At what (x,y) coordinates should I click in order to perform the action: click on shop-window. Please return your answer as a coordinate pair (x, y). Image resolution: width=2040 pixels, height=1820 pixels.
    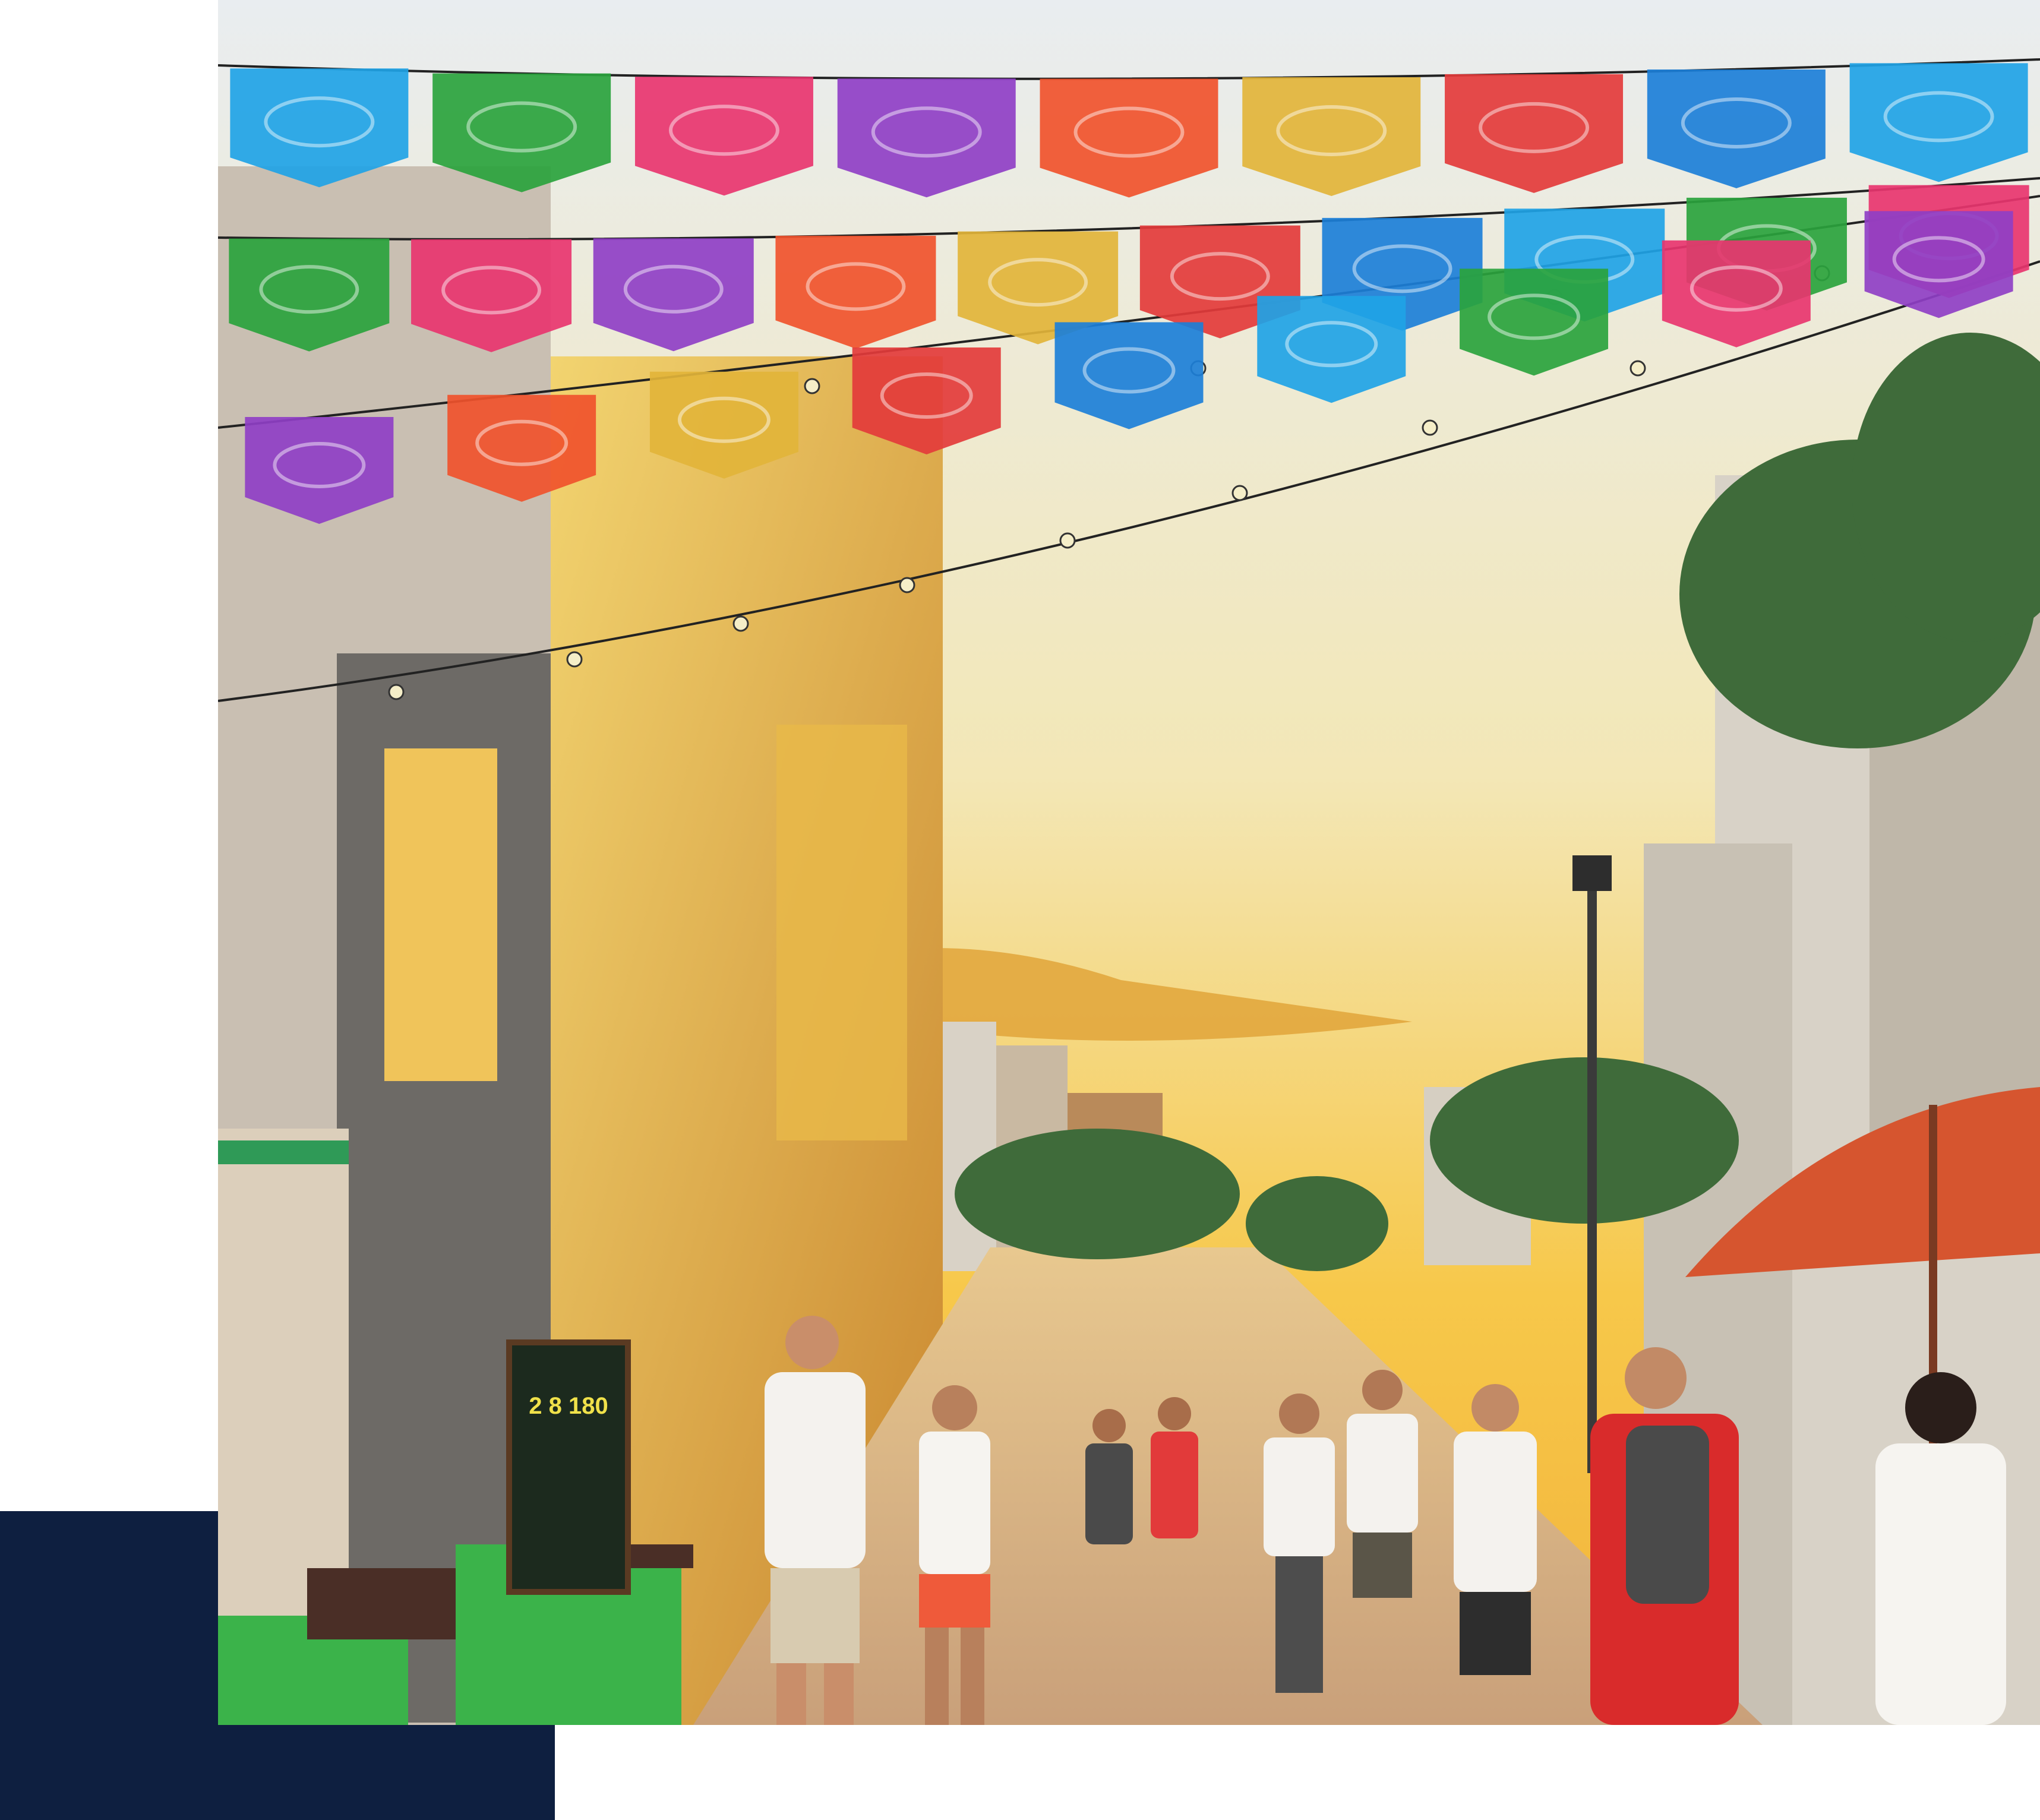
    Looking at the image, I should click on (440, 915).